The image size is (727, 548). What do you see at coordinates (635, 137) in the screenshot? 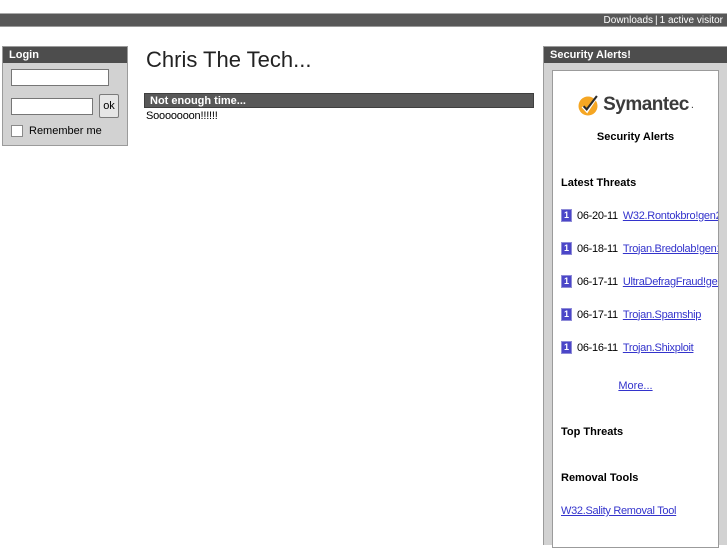
I see `symantec-subtitle: Security Alerts` at bounding box center [635, 137].